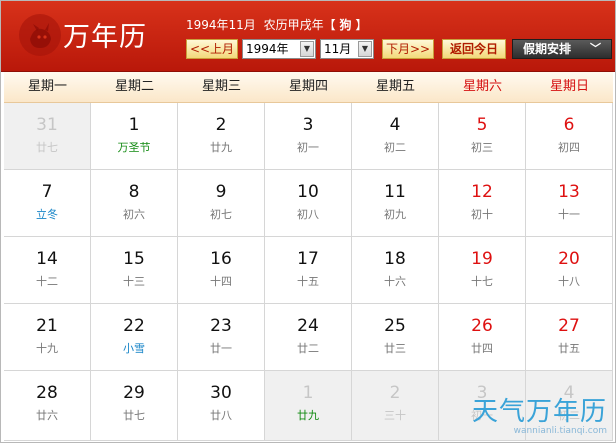 The width and height of the screenshot is (616, 443). I want to click on day-cell: 28 廿六, so click(47, 406).